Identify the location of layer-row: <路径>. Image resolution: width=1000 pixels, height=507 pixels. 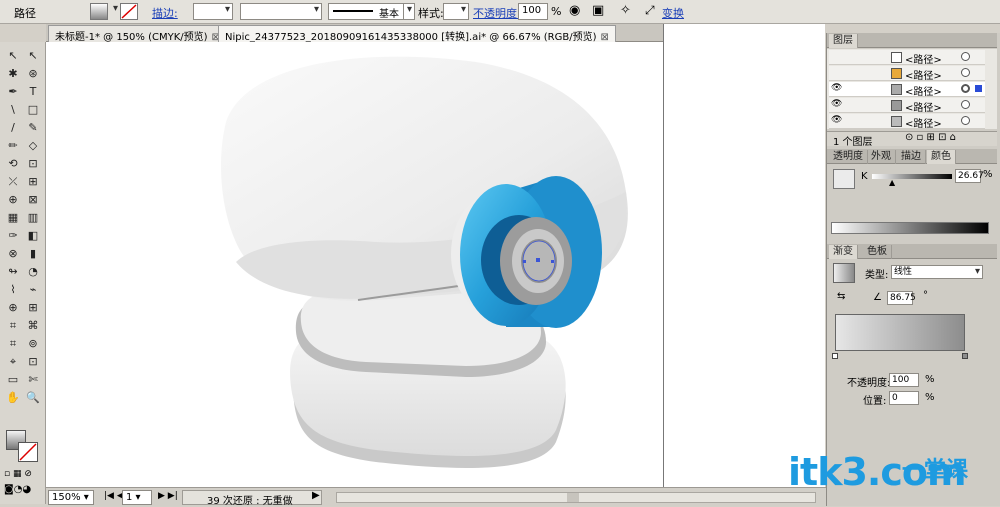
(907, 58).